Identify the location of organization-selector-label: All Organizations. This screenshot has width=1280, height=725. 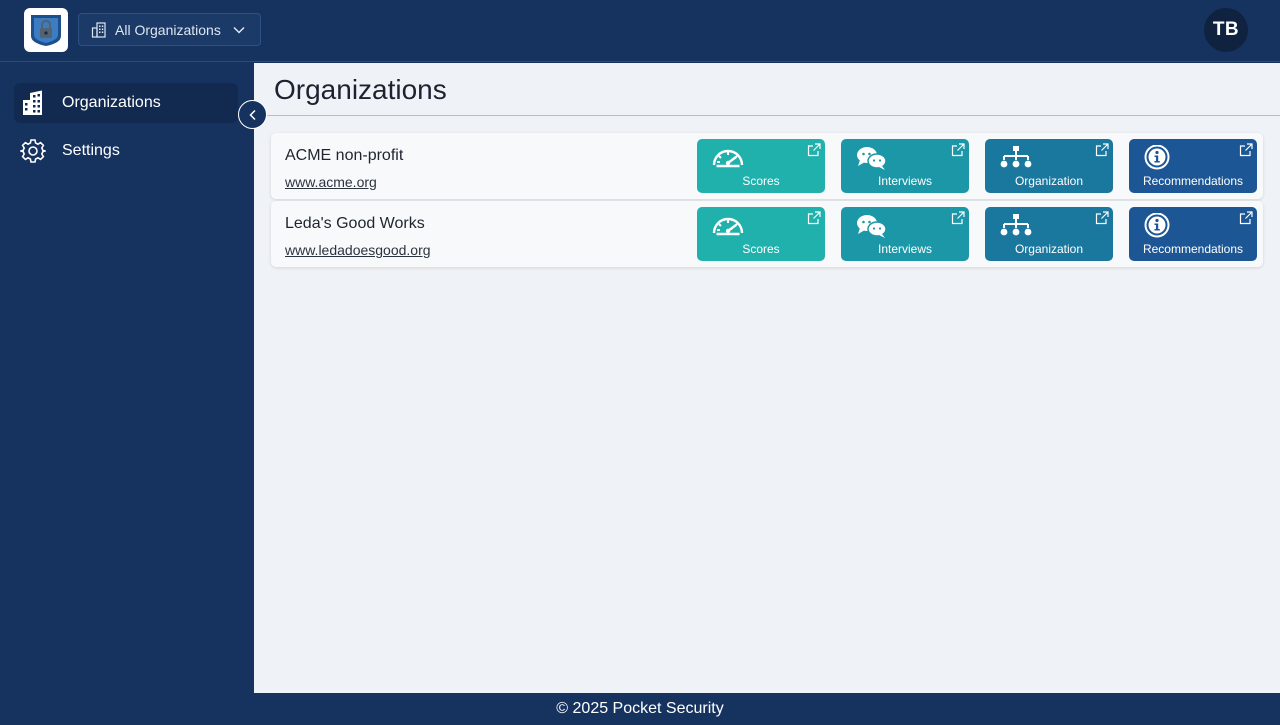
(168, 29).